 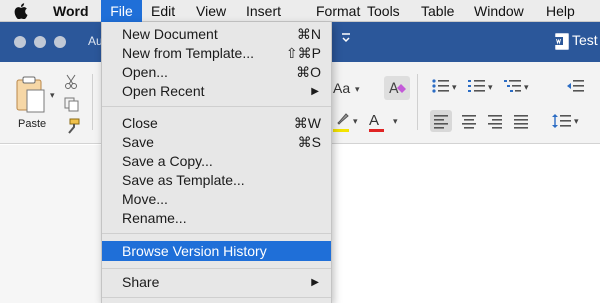 What do you see at coordinates (216, 282) in the screenshot?
I see `menu-item-share: Share ▶` at bounding box center [216, 282].